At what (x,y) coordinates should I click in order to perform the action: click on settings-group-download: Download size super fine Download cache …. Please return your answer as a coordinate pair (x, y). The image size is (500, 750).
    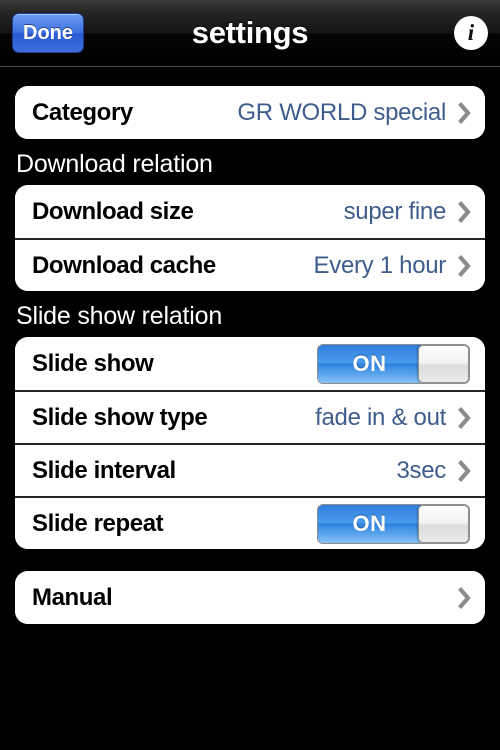
    Looking at the image, I should click on (250, 238).